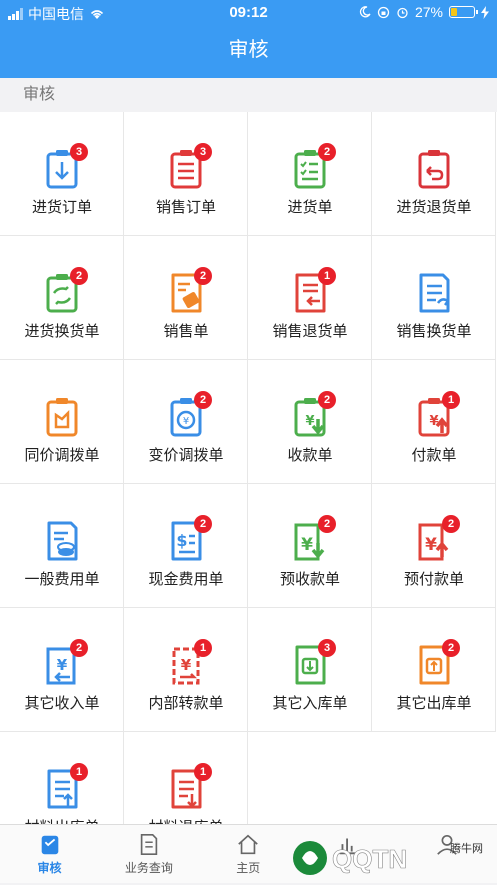 The image size is (497, 885). What do you see at coordinates (62, 331) in the screenshot?
I see `tile-label: 进货换货单` at bounding box center [62, 331].